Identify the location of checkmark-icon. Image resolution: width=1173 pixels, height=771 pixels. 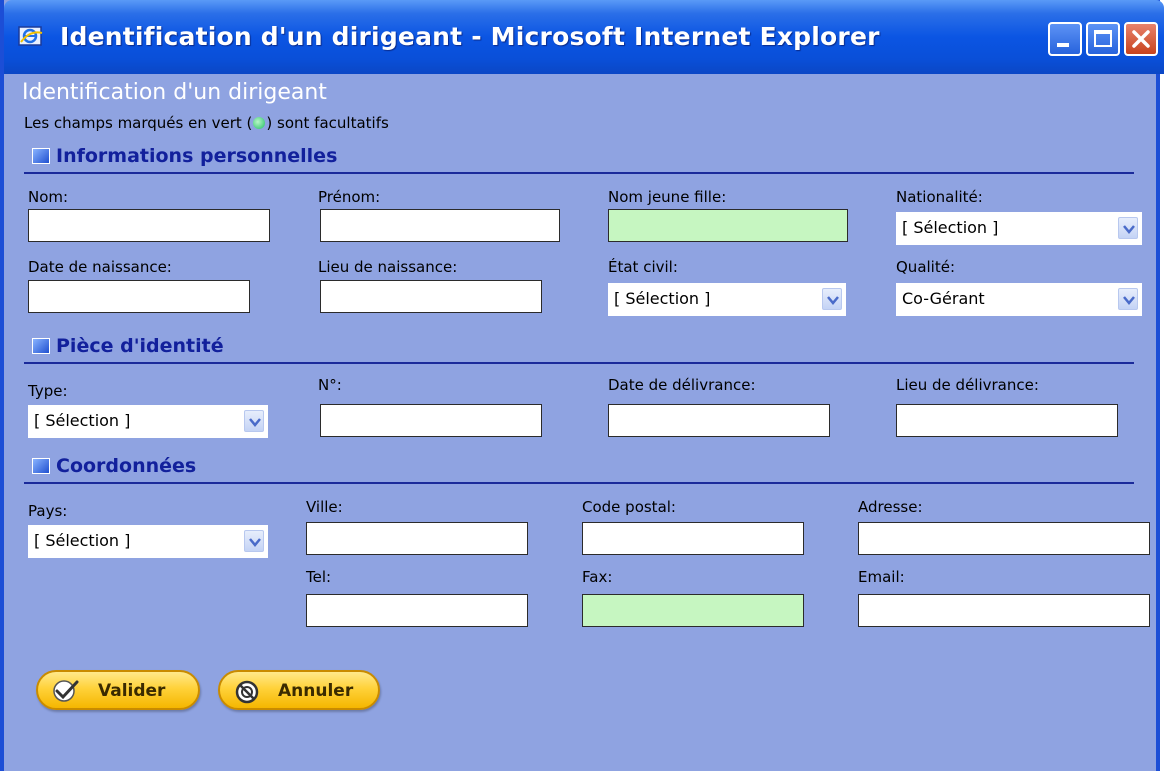
(66, 691).